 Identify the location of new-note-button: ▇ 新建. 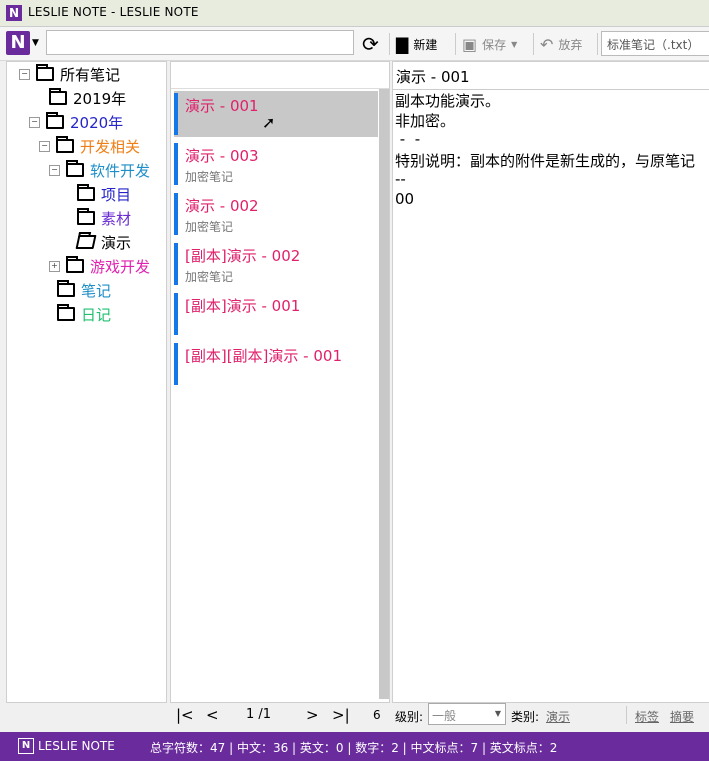
(416, 44).